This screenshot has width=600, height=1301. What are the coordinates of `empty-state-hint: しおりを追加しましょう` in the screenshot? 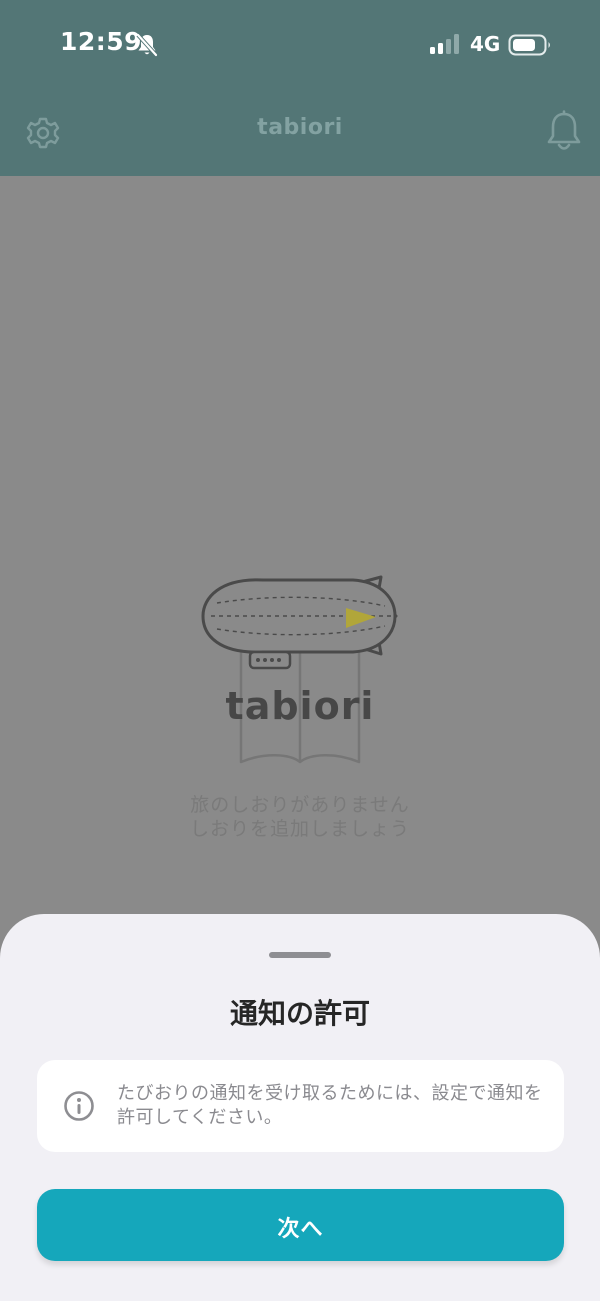 It's located at (299, 829).